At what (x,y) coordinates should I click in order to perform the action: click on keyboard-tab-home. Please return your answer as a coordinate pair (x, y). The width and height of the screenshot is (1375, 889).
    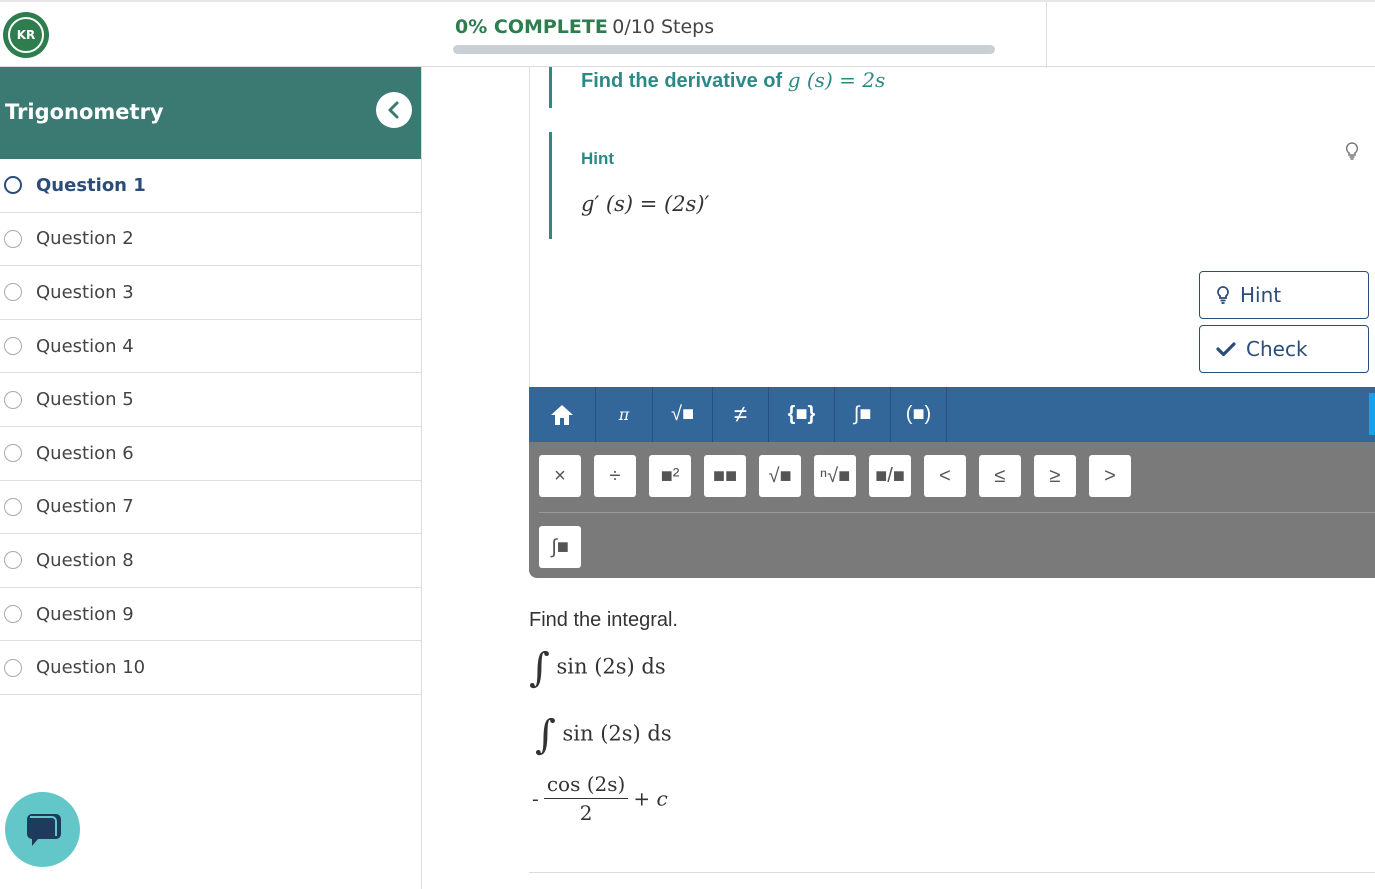
    Looking at the image, I should click on (562, 414).